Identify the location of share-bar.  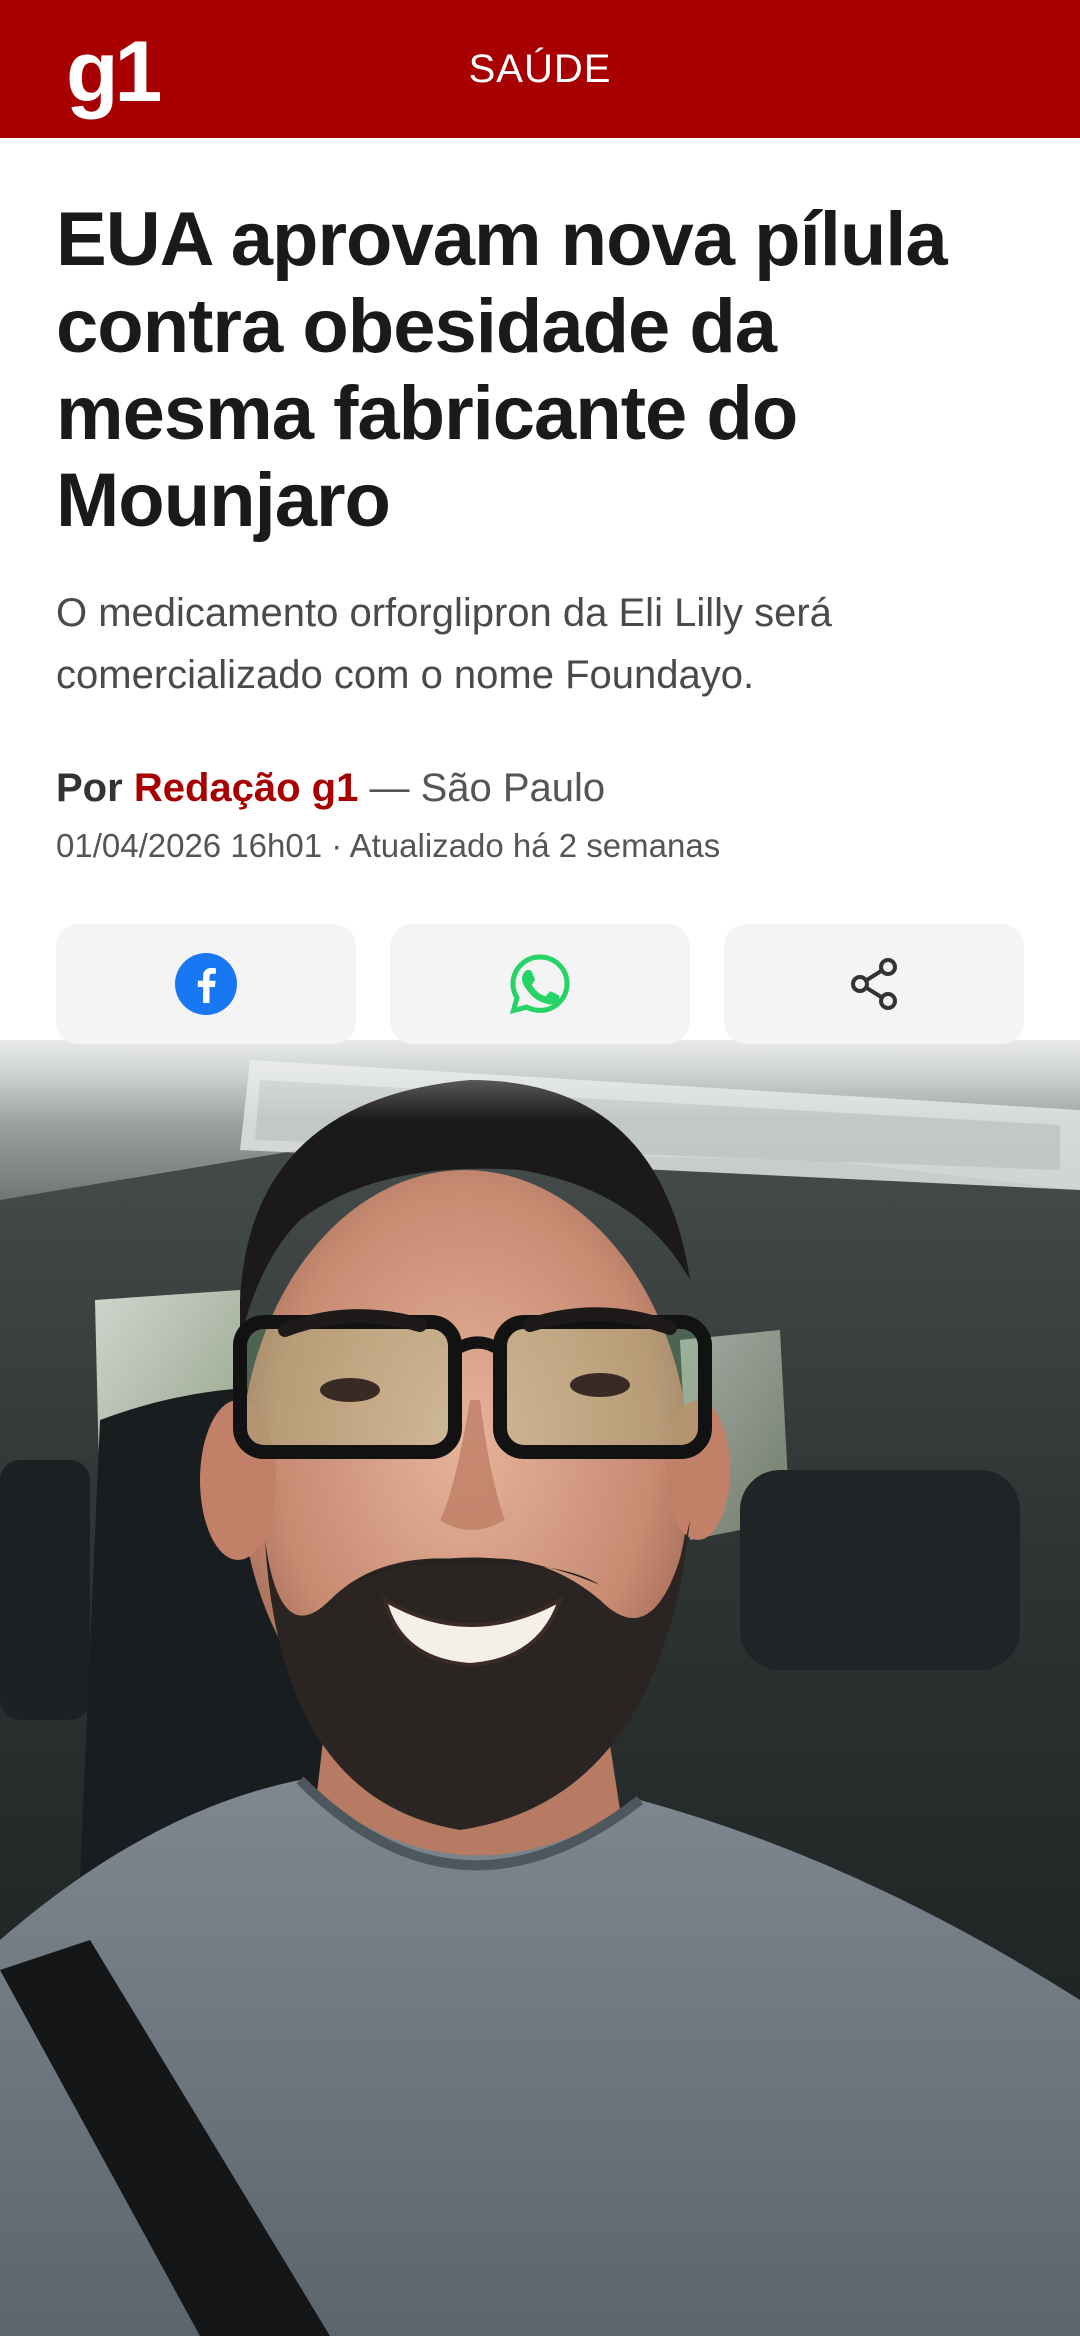
(540, 984).